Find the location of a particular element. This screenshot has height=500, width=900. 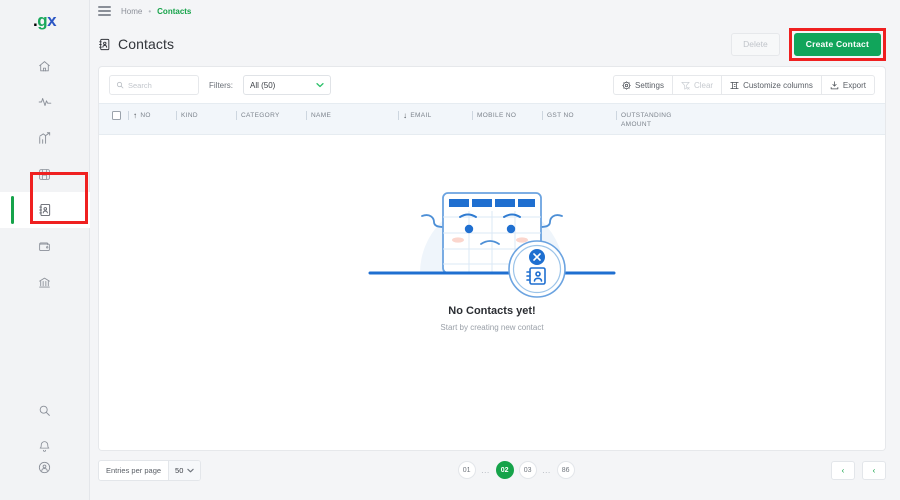

delete-button: Delete is located at coordinates (755, 44).